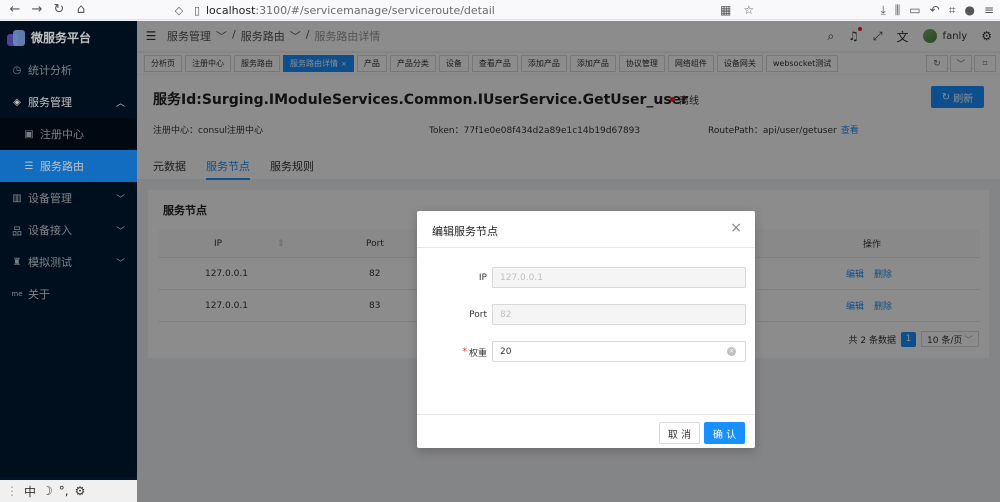  What do you see at coordinates (748, 10) in the screenshot?
I see `bookmark-star-icon: ☆` at bounding box center [748, 10].